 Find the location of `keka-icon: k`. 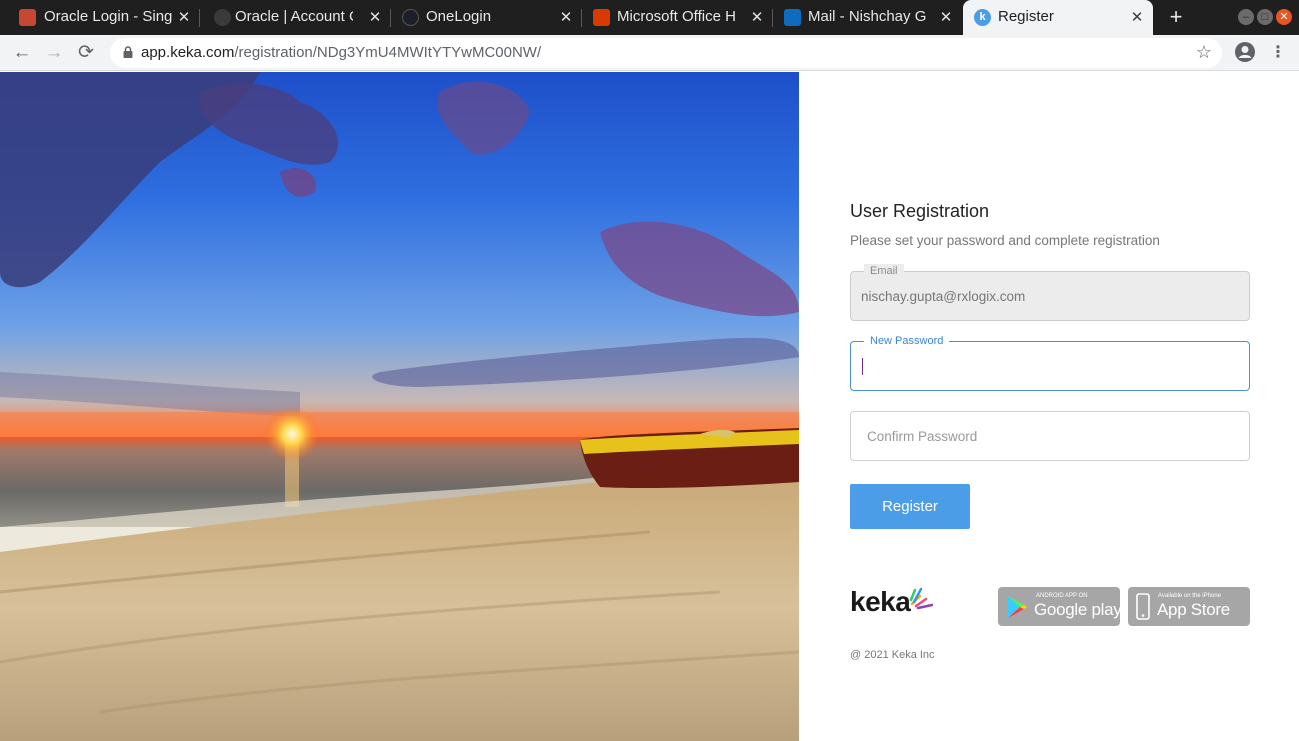

keka-icon: k is located at coordinates (982, 17).